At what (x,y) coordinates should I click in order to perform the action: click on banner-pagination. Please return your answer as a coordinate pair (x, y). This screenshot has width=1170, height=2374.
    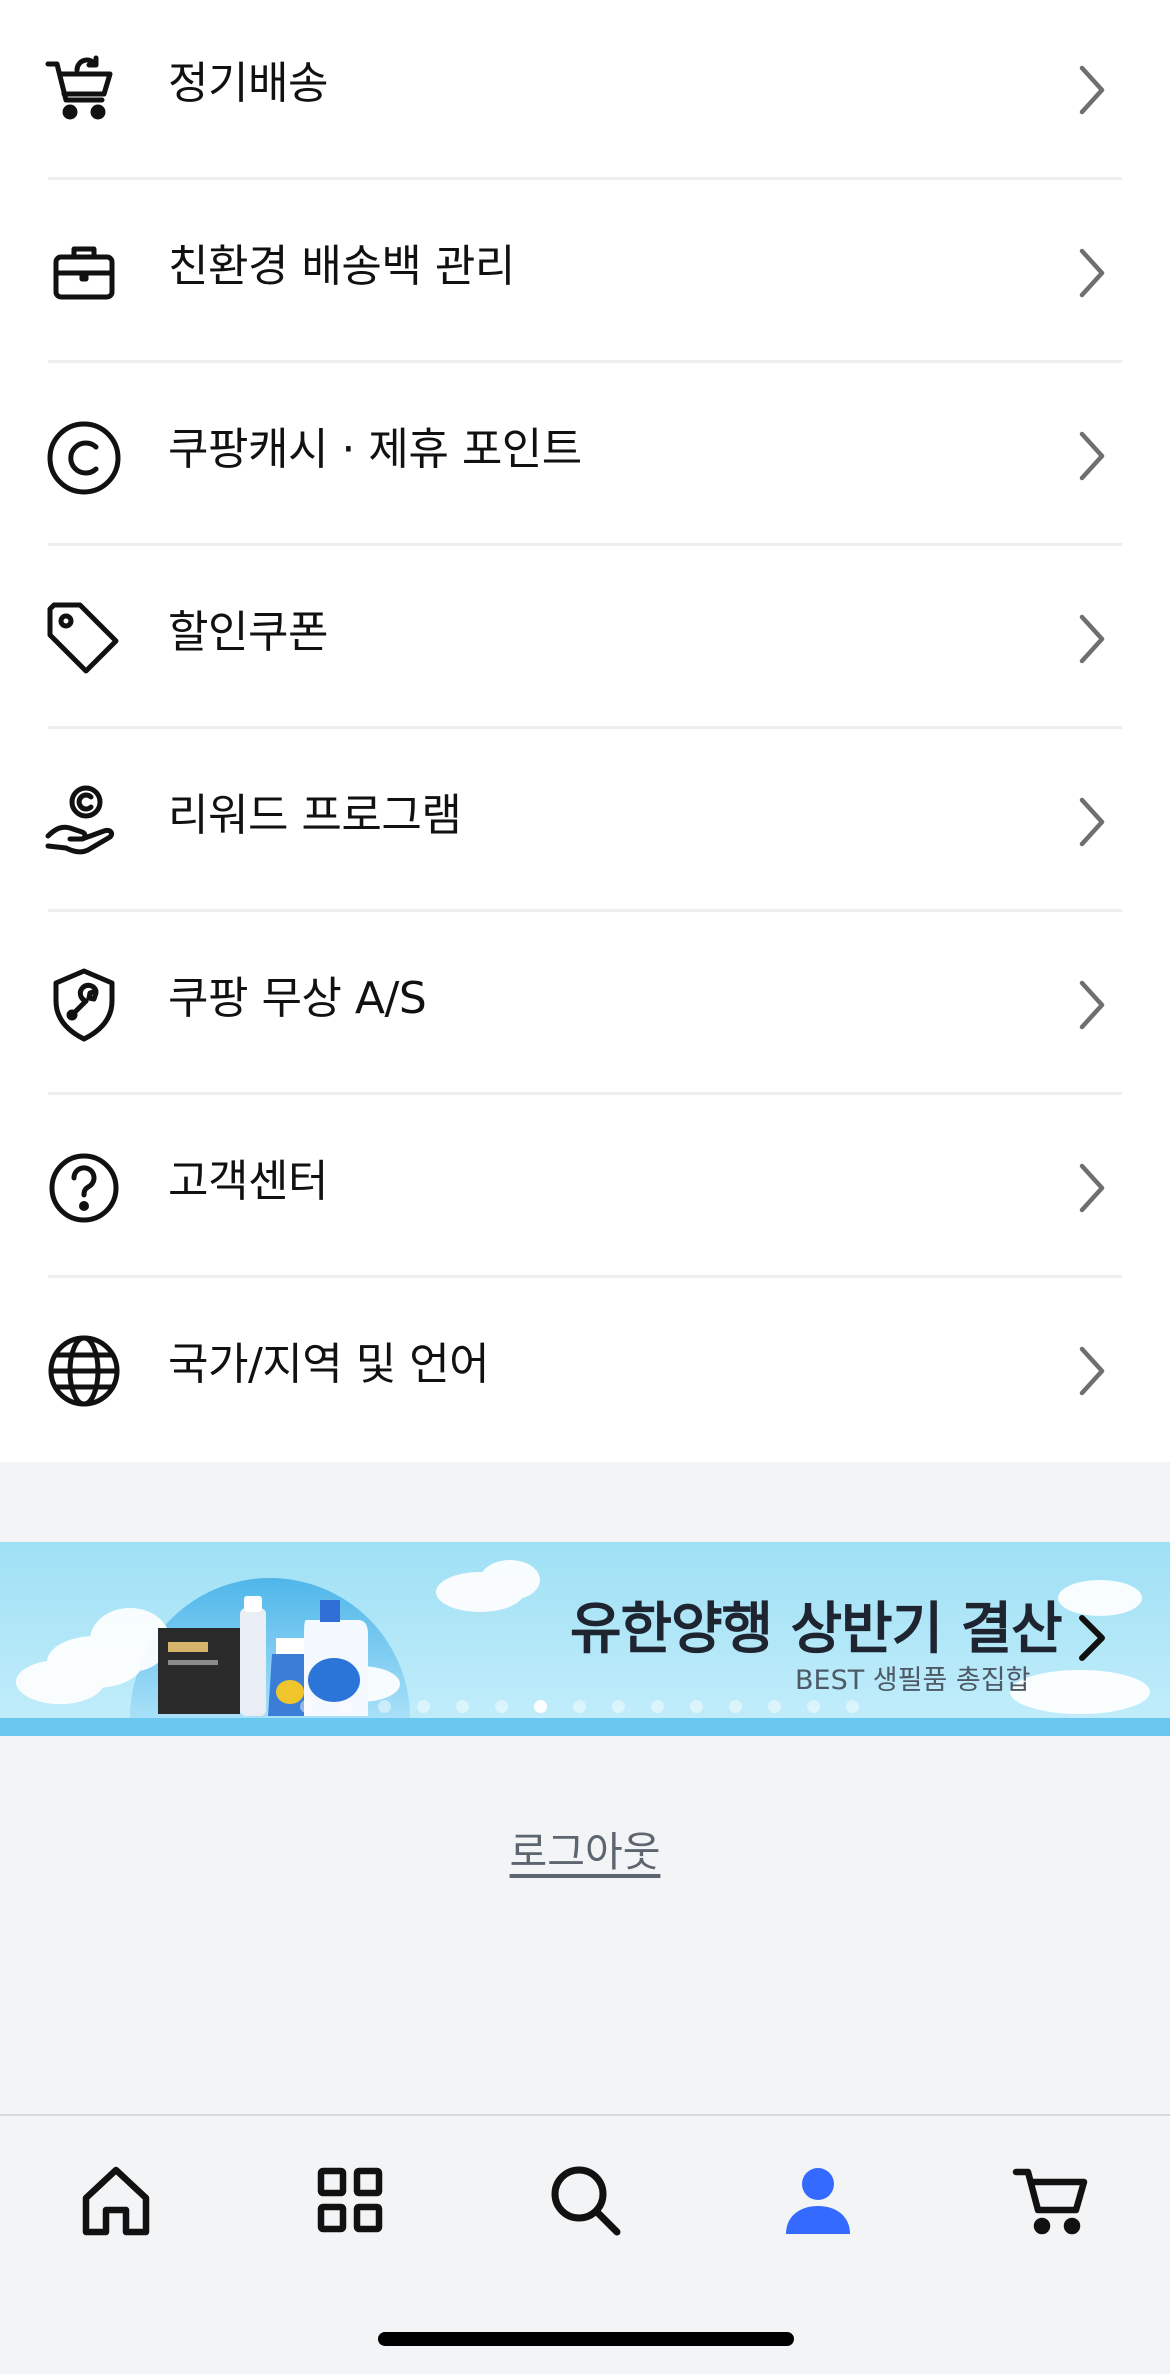
    Looking at the image, I should click on (579, 1707).